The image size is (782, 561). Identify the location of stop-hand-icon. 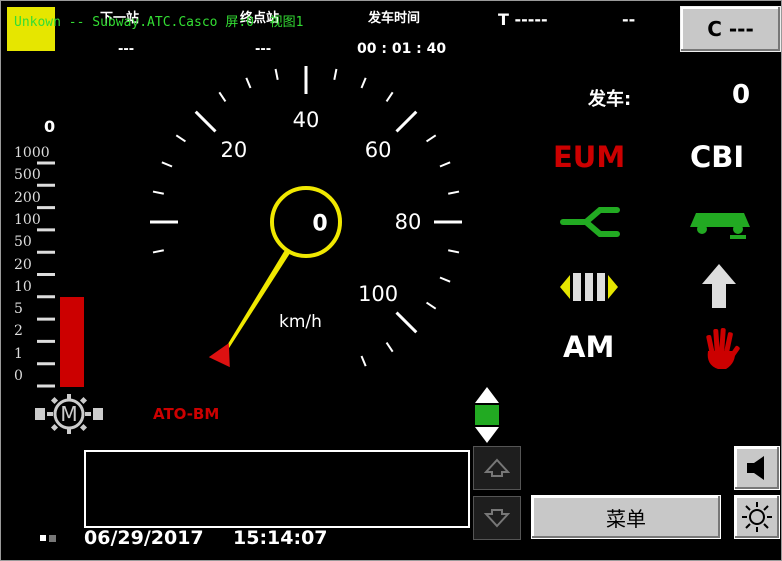
(723, 348).